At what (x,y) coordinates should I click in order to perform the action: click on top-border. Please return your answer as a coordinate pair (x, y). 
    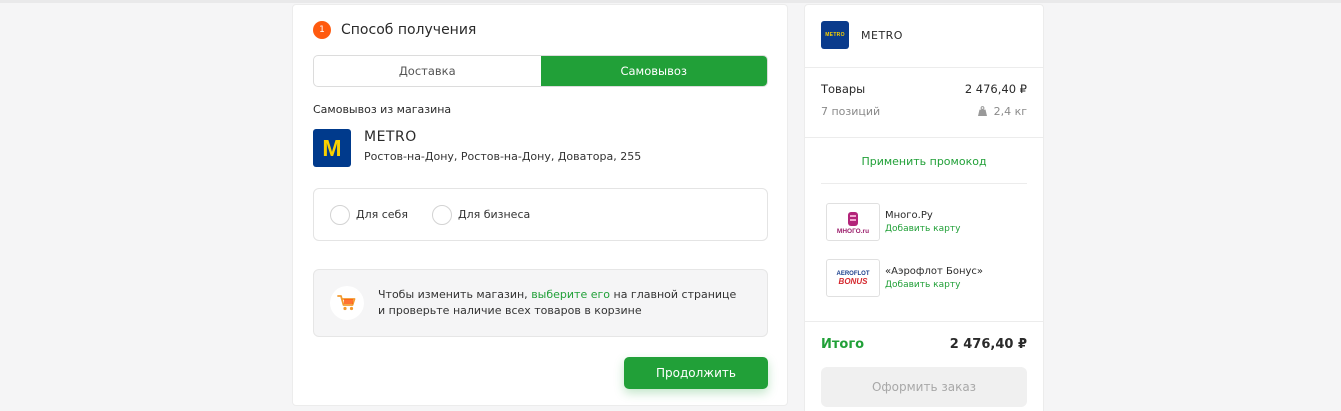
    Looking at the image, I should click on (670, 1).